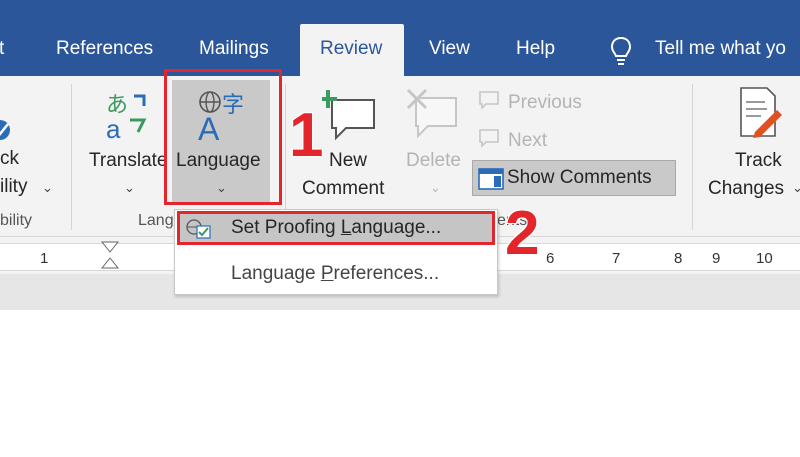 The image size is (800, 457). Describe the element at coordinates (489, 100) in the screenshot. I see `previous-comment-icon` at that location.